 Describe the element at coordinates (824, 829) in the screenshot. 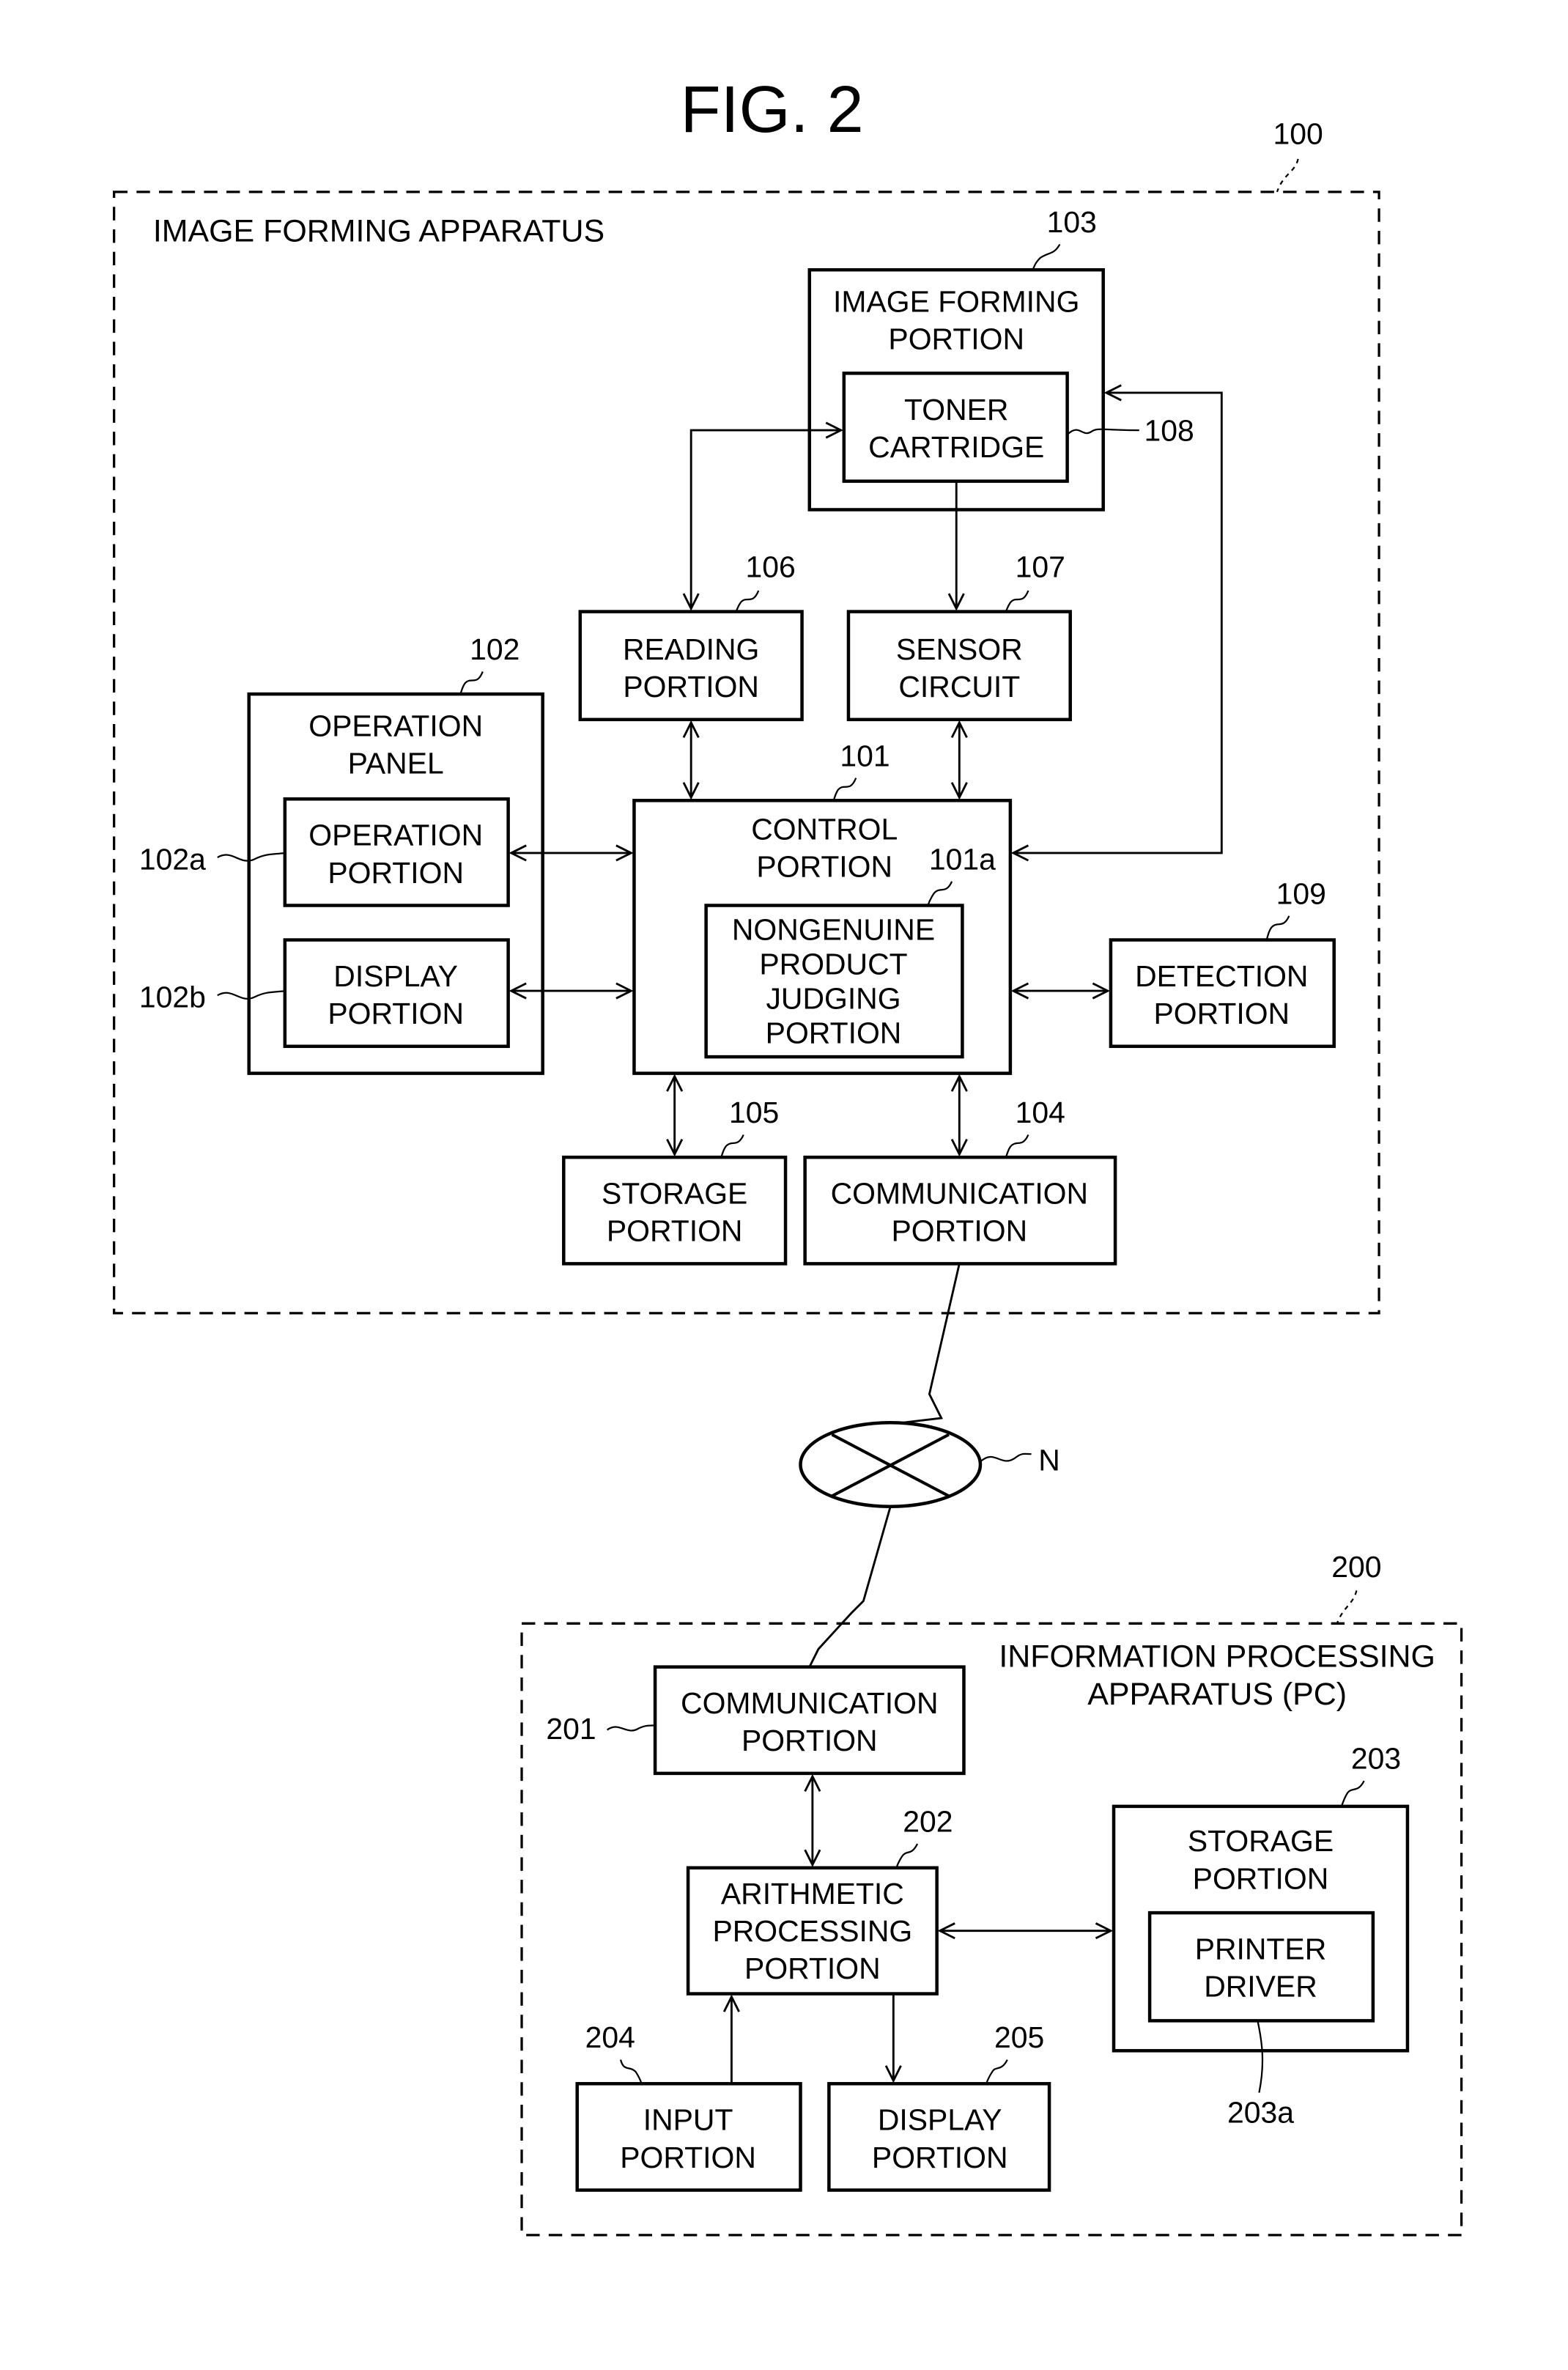

I see `svg-text: CONTROL` at that location.